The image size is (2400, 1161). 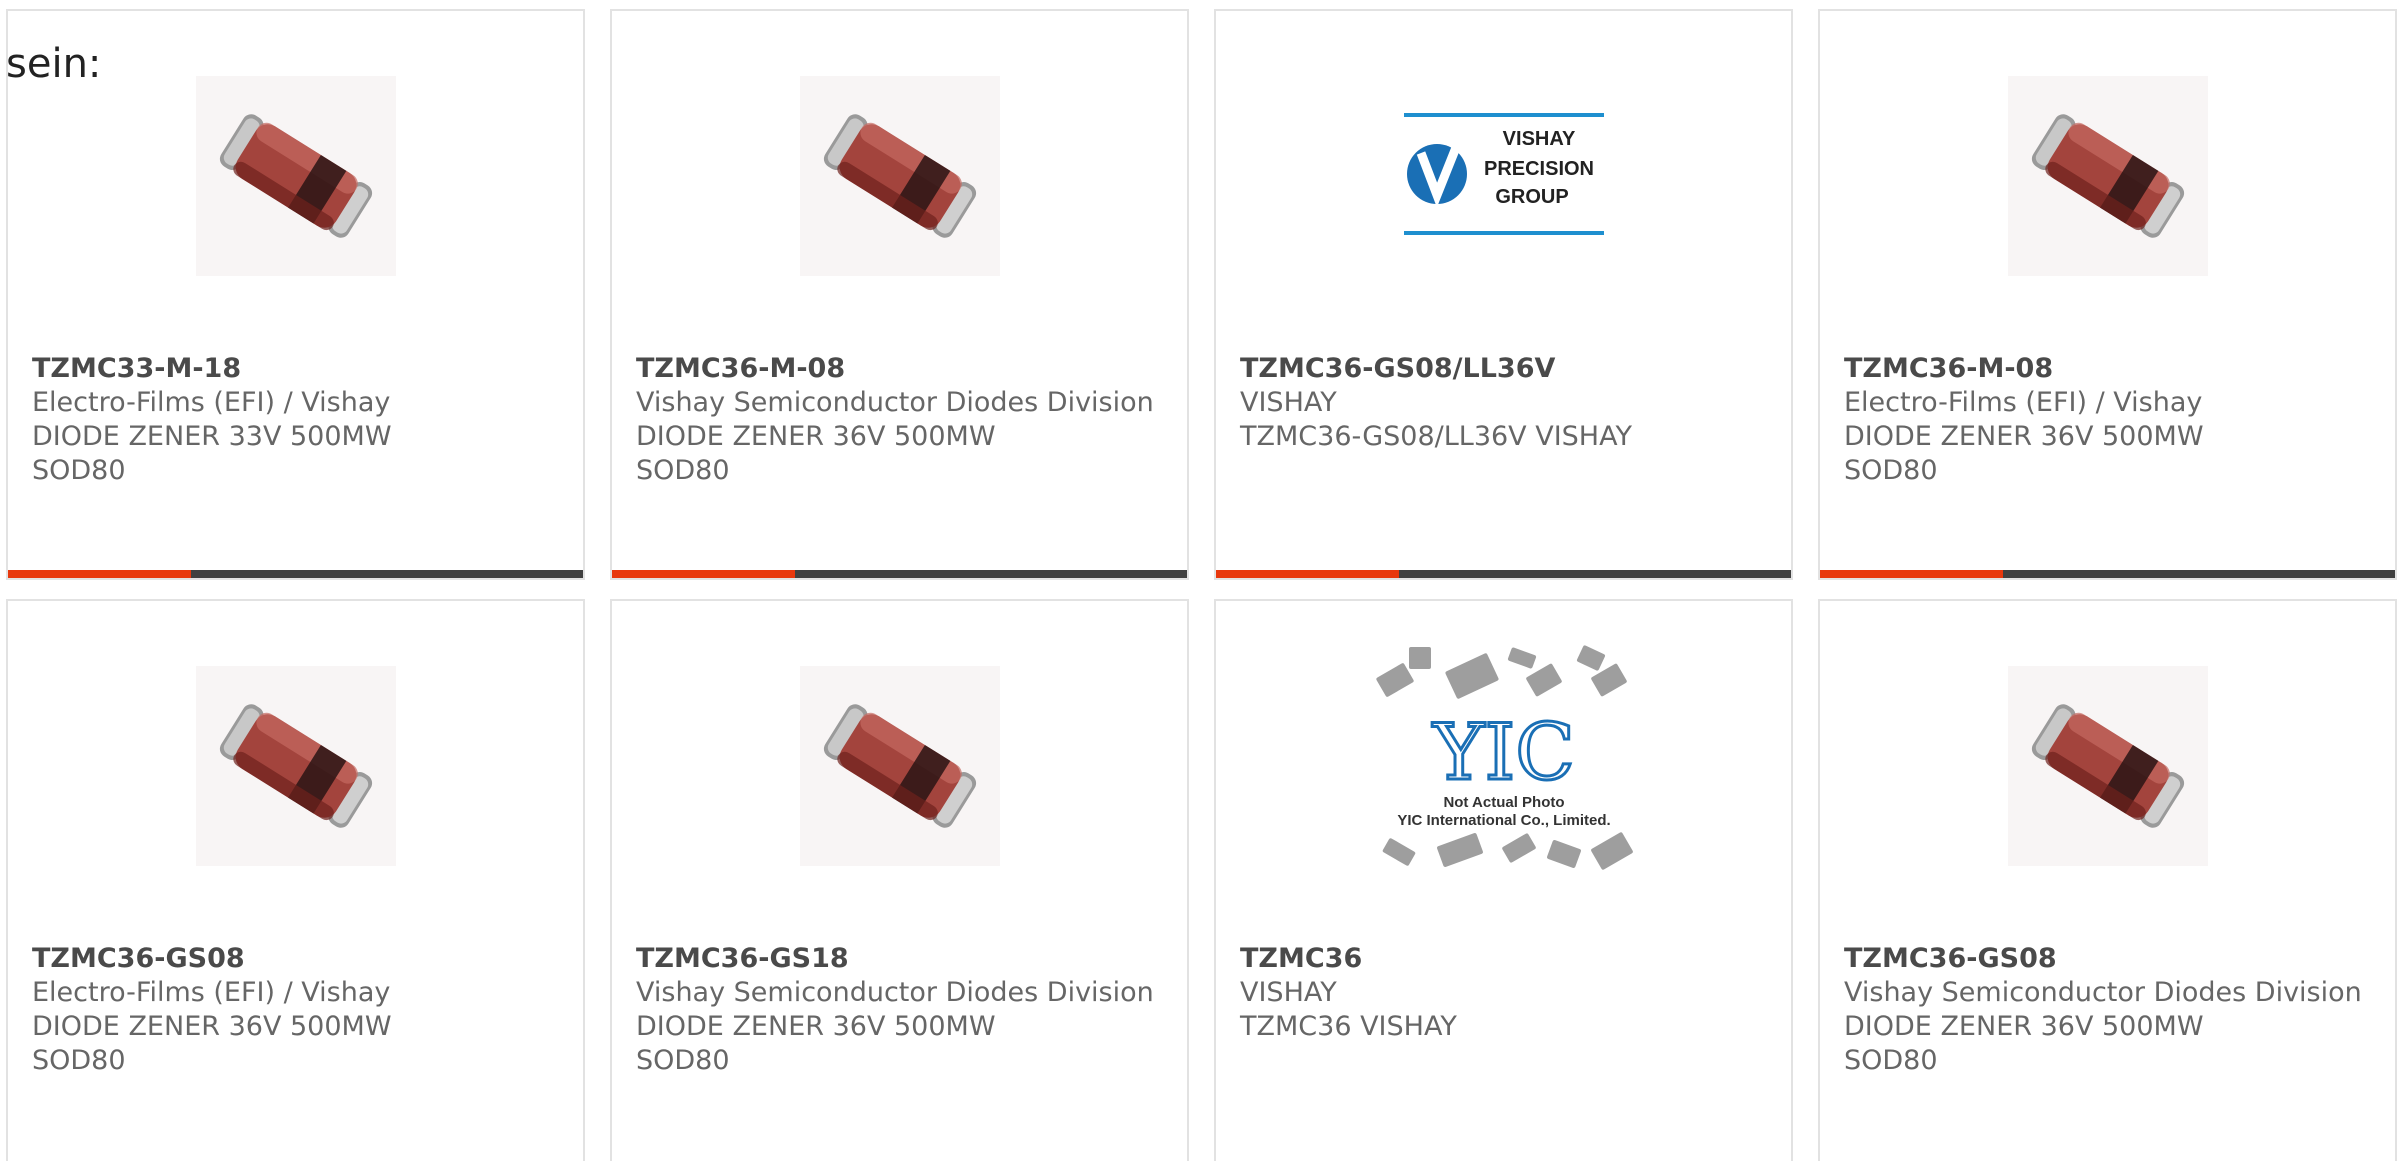 I want to click on intro-text: sein:, so click(x=54, y=64).